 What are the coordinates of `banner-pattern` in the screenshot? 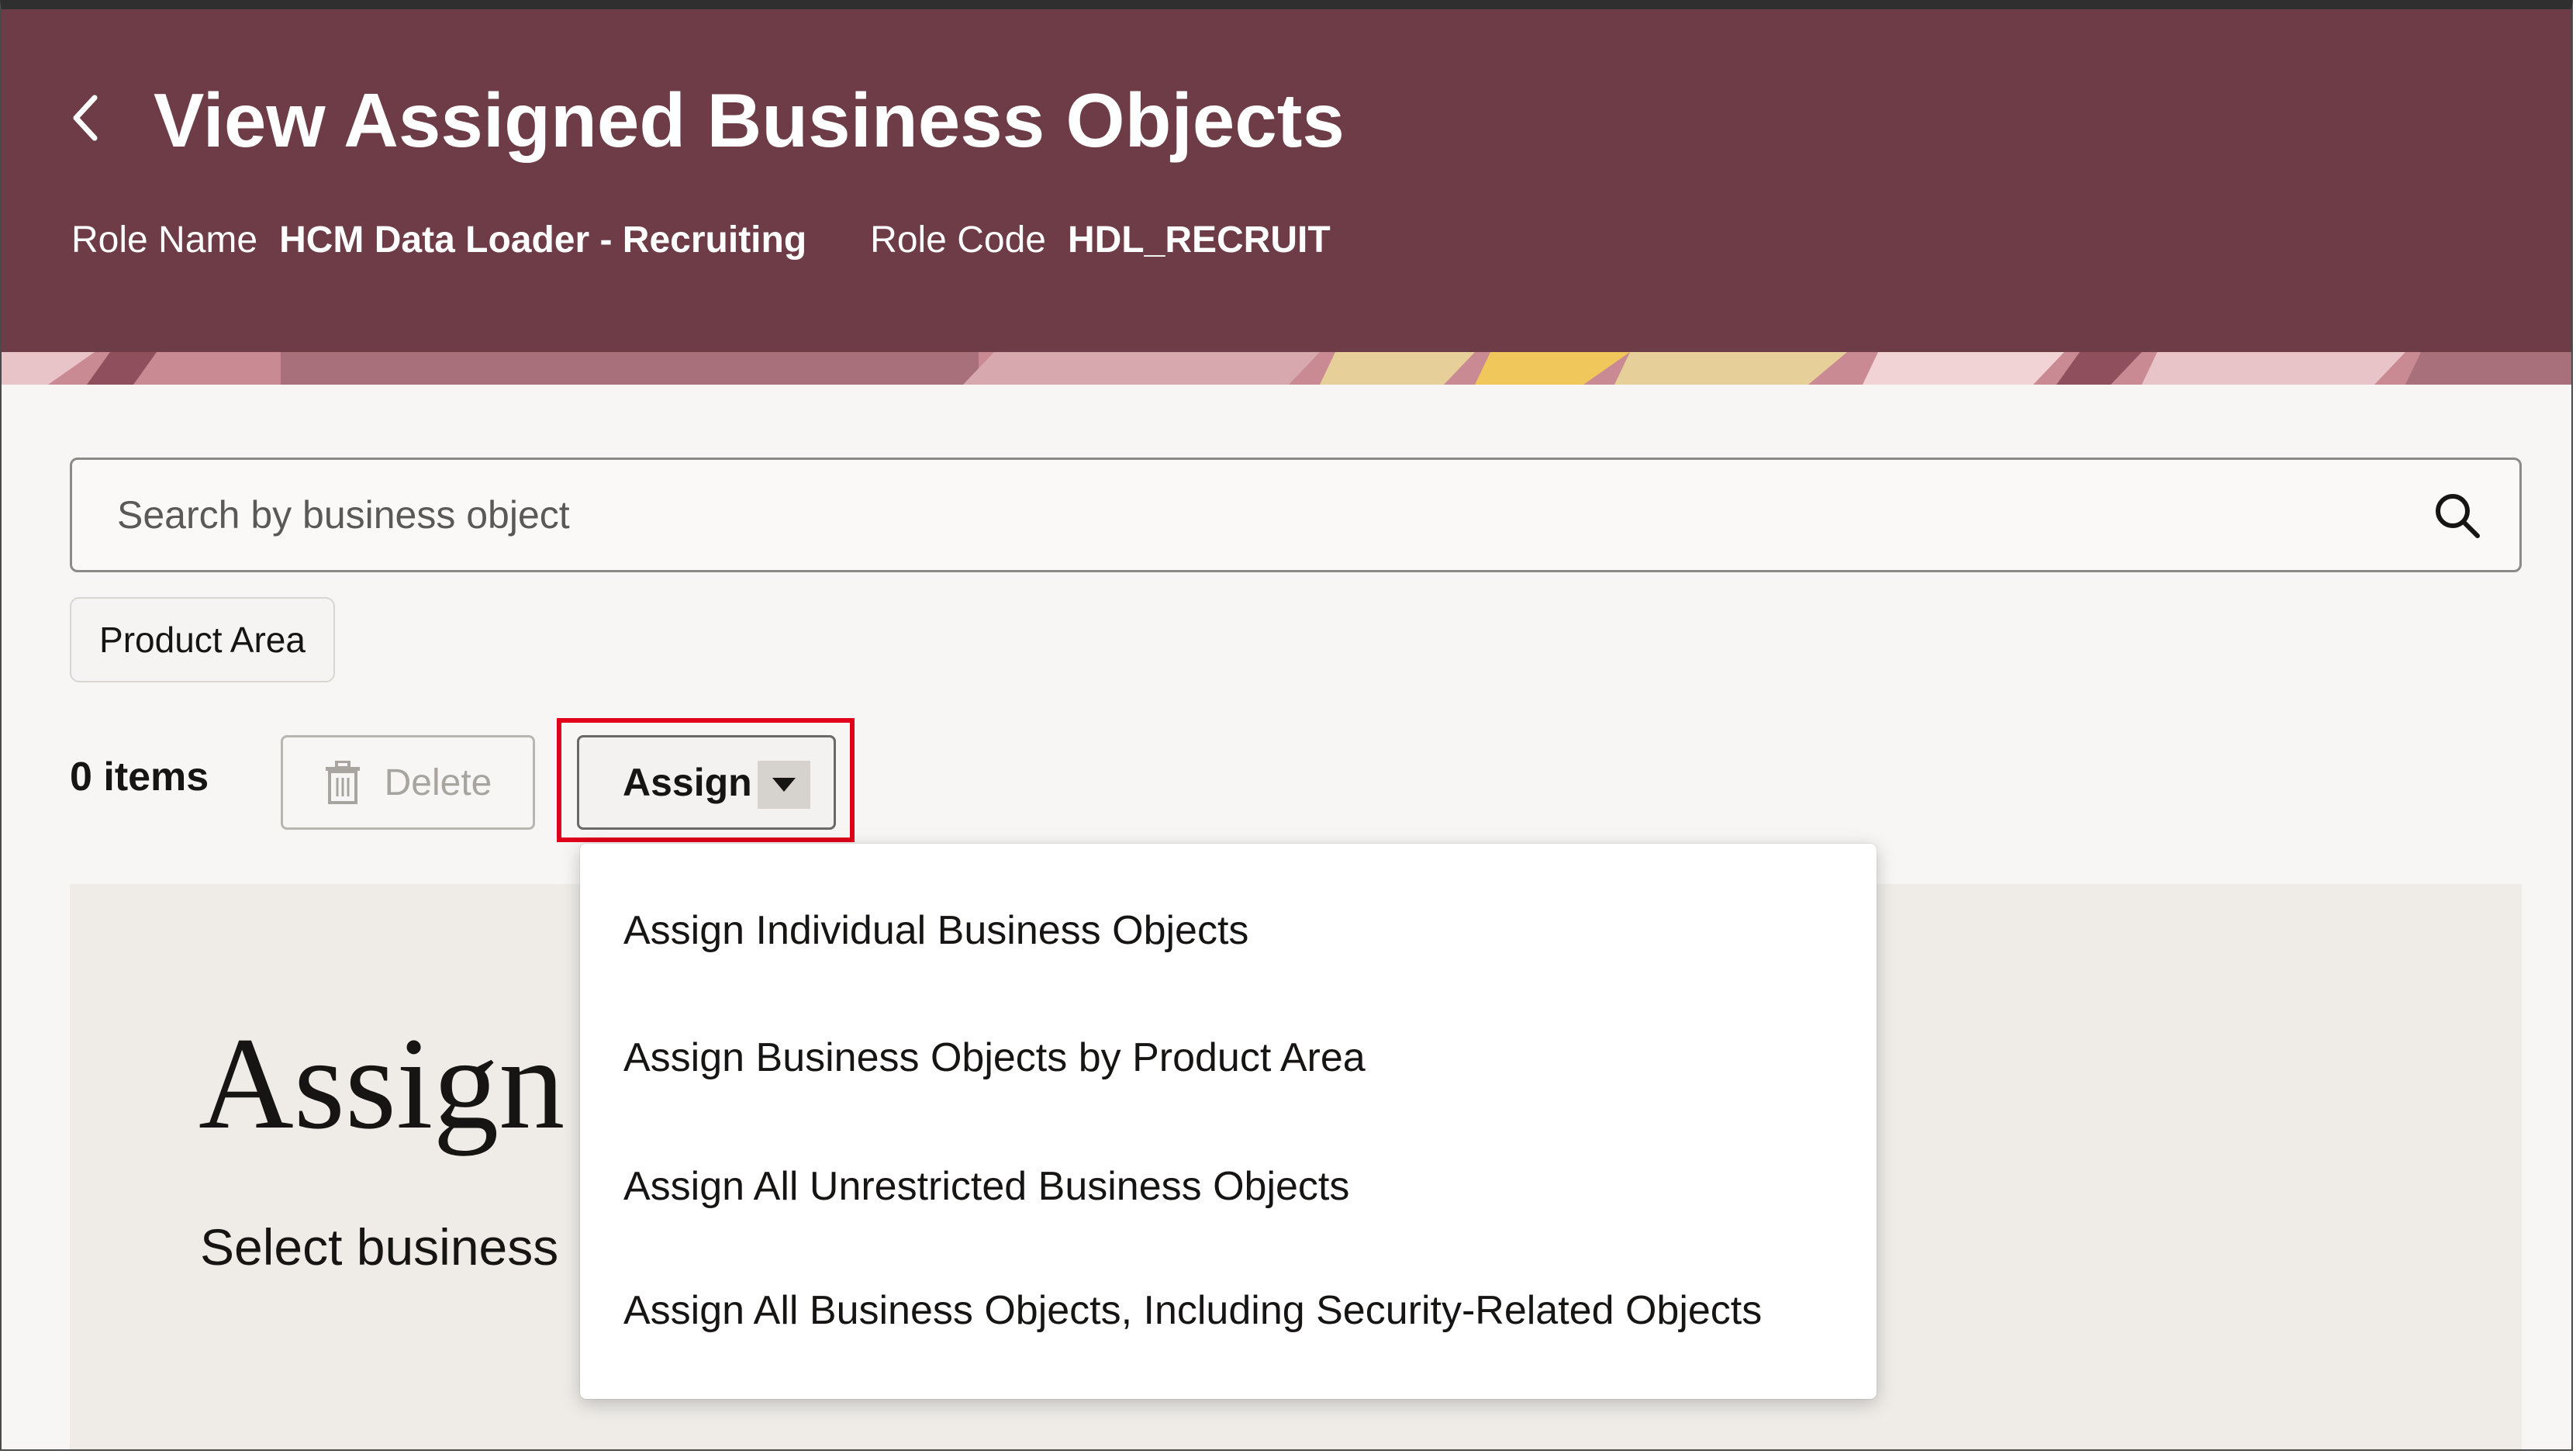 It's located at (1287, 368).